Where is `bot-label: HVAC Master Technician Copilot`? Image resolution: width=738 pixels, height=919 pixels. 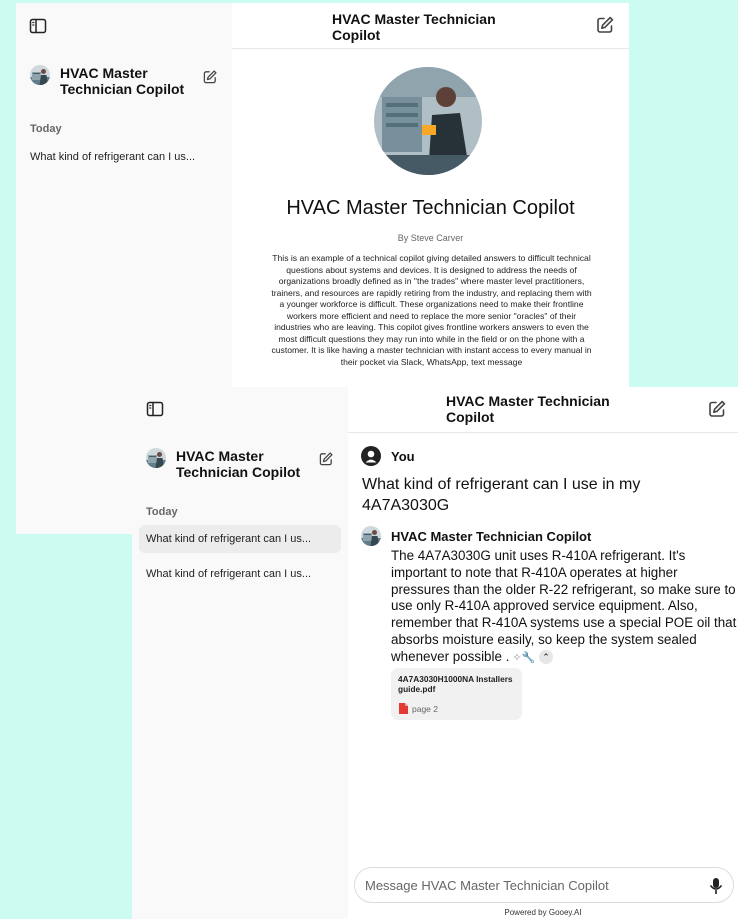
bot-label: HVAC Master Technician Copilot is located at coordinates (491, 536).